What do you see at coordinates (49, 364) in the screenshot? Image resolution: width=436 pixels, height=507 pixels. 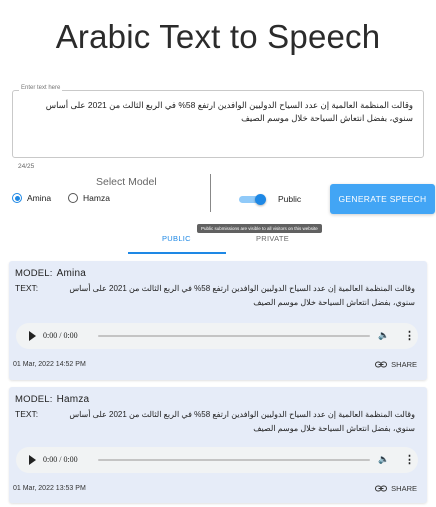 I see `result-date: 01 Mar, 2022 14:52 PM` at bounding box center [49, 364].